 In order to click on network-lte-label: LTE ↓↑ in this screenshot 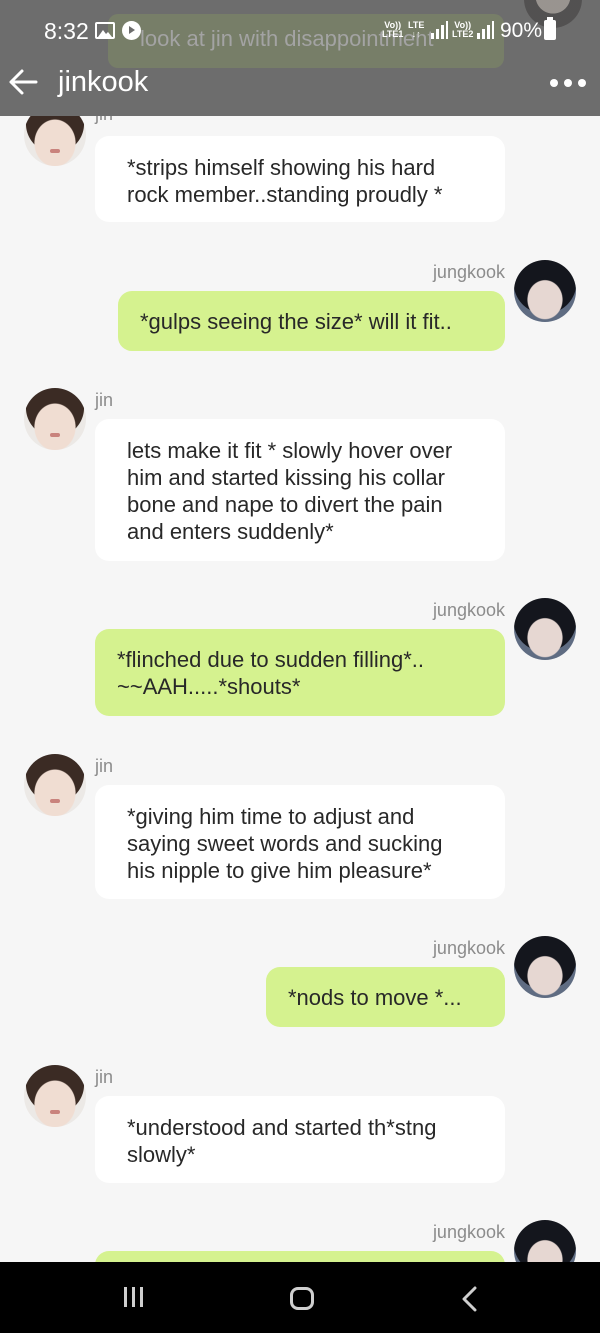, I will do `click(416, 30)`.